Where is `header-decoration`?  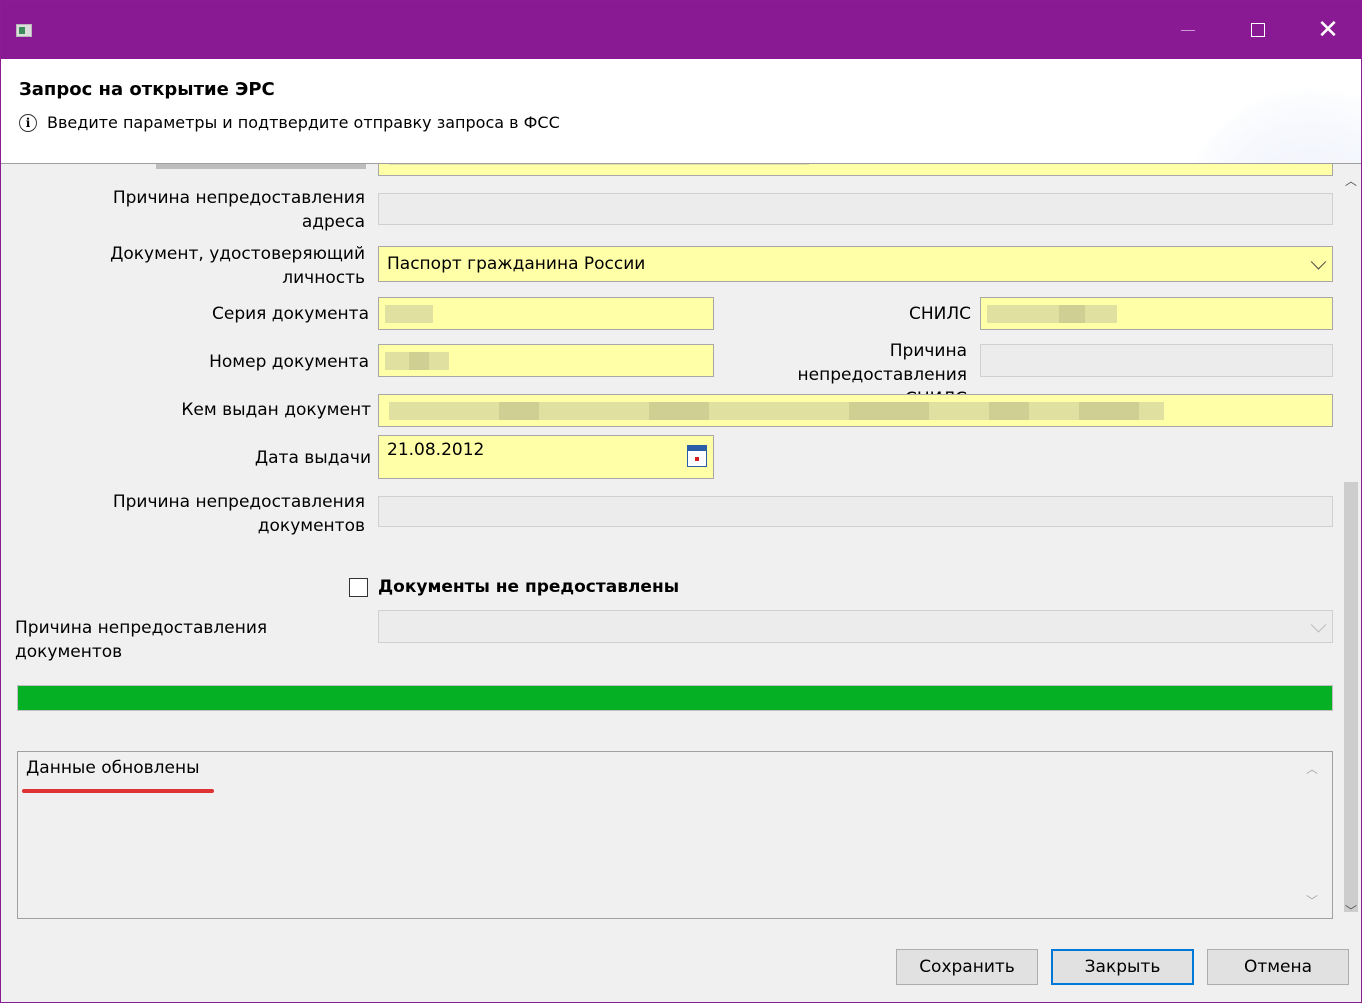 header-decoration is located at coordinates (1271, 126).